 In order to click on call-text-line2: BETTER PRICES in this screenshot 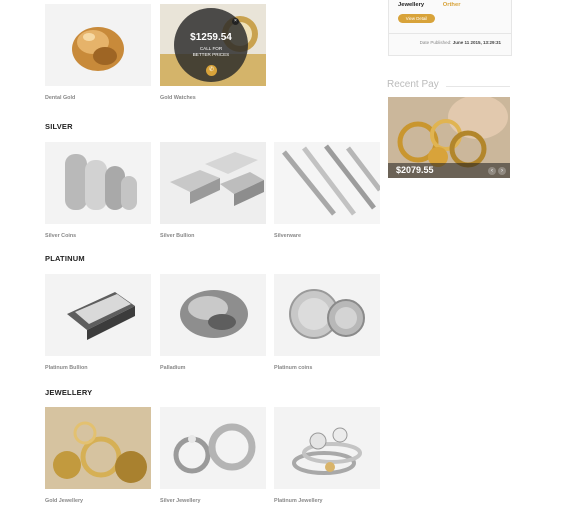, I will do `click(211, 54)`.